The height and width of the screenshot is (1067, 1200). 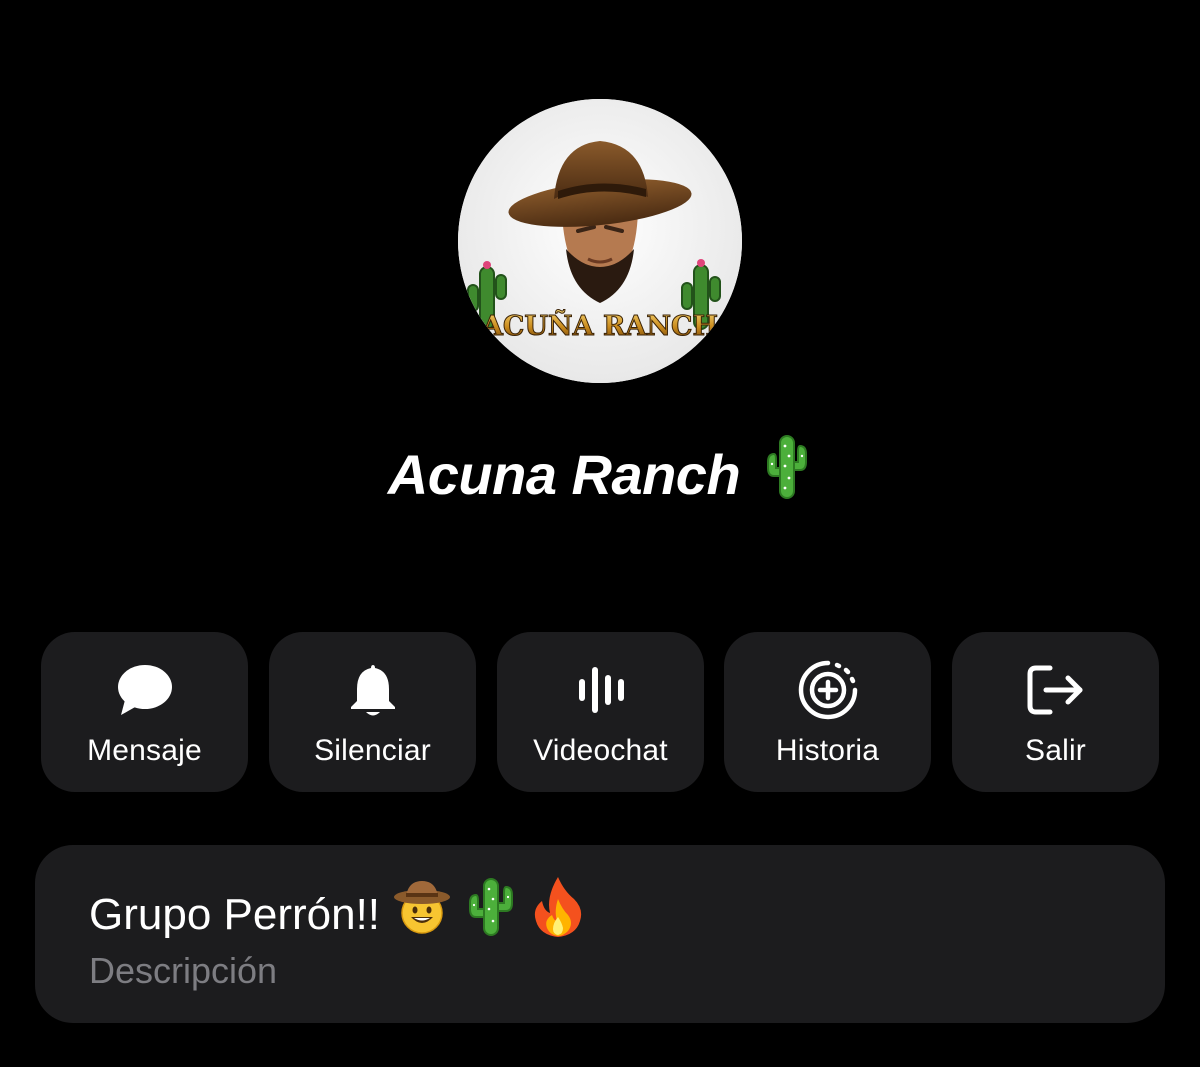 What do you see at coordinates (600, 690) in the screenshot?
I see `audio-bars-icon` at bounding box center [600, 690].